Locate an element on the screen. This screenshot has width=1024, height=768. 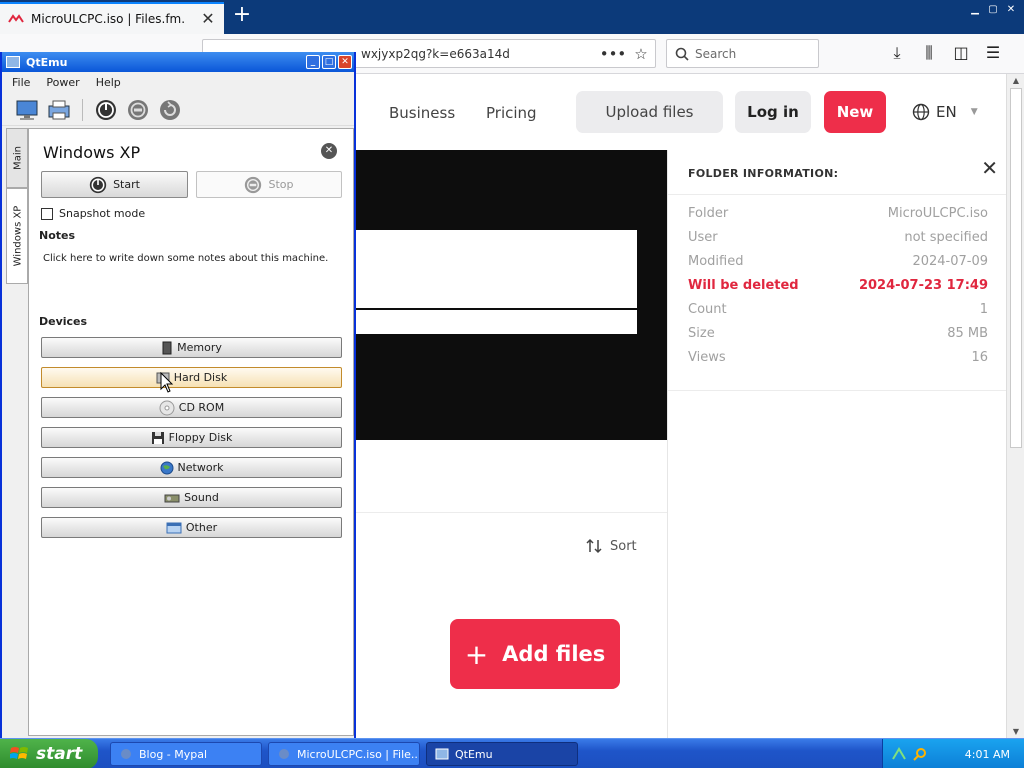
snapshot-mode-checkbox: Snapshot mode is located at coordinates (93, 213).